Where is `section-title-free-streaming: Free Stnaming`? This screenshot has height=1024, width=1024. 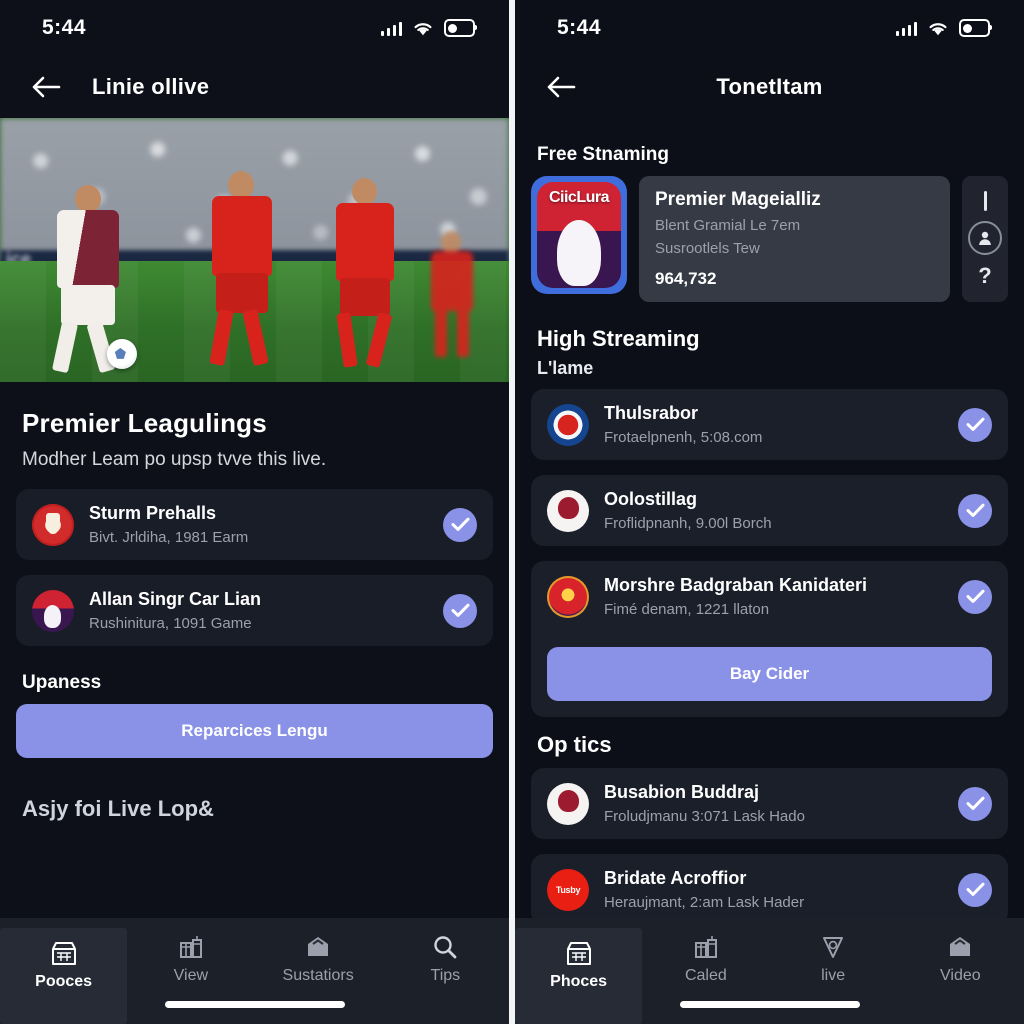 section-title-free-streaming: Free Stnaming is located at coordinates (603, 154).